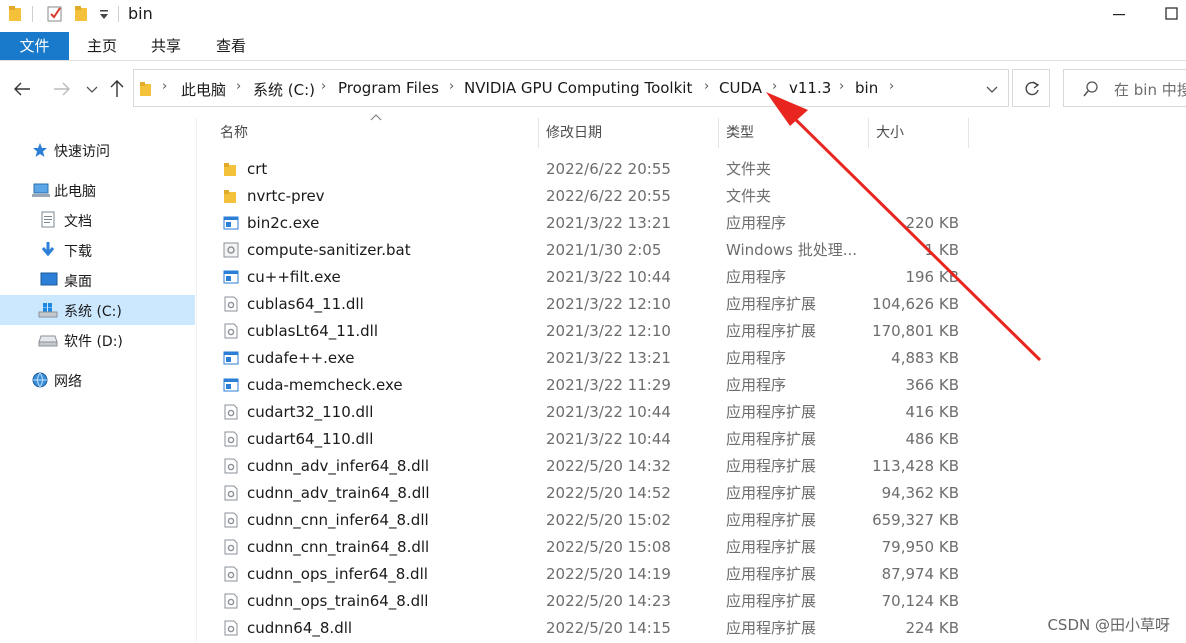 The height and width of the screenshot is (643, 1186). I want to click on window-title: bin, so click(140, 13).